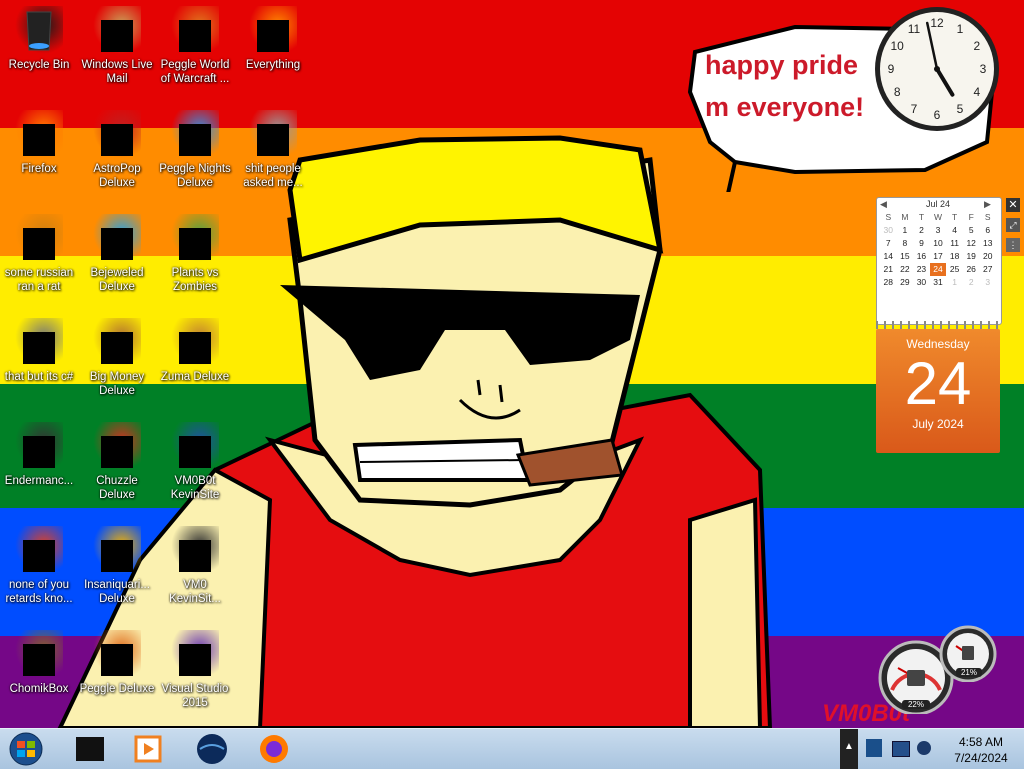 The height and width of the screenshot is (772, 1024). What do you see at coordinates (960, 29) in the screenshot?
I see `clock-number: 1` at bounding box center [960, 29].